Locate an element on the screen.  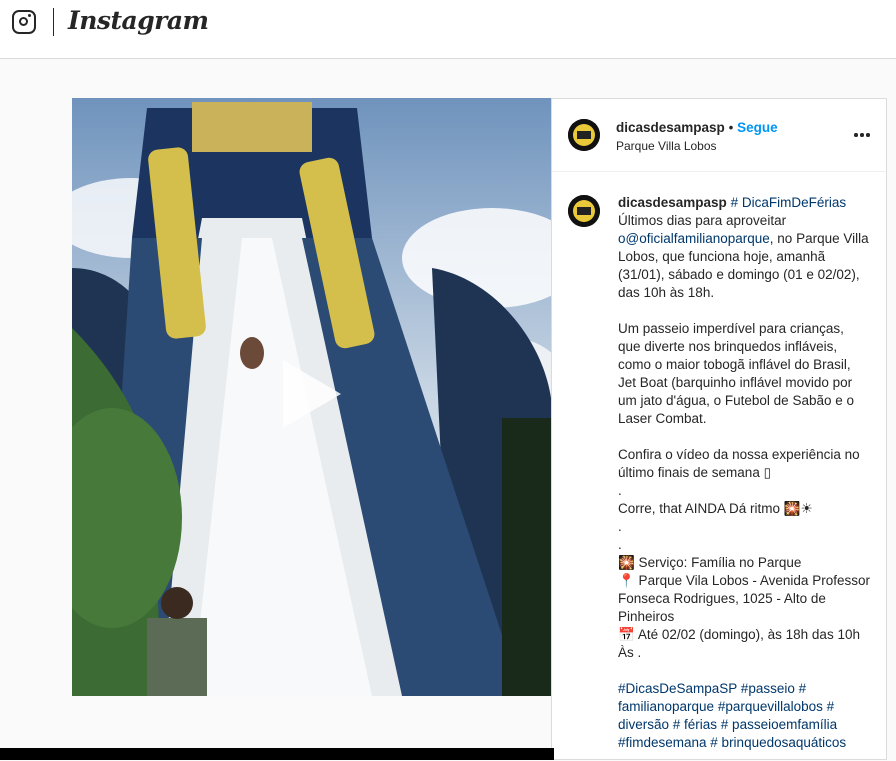
more-options-icon is located at coordinates (862, 135).